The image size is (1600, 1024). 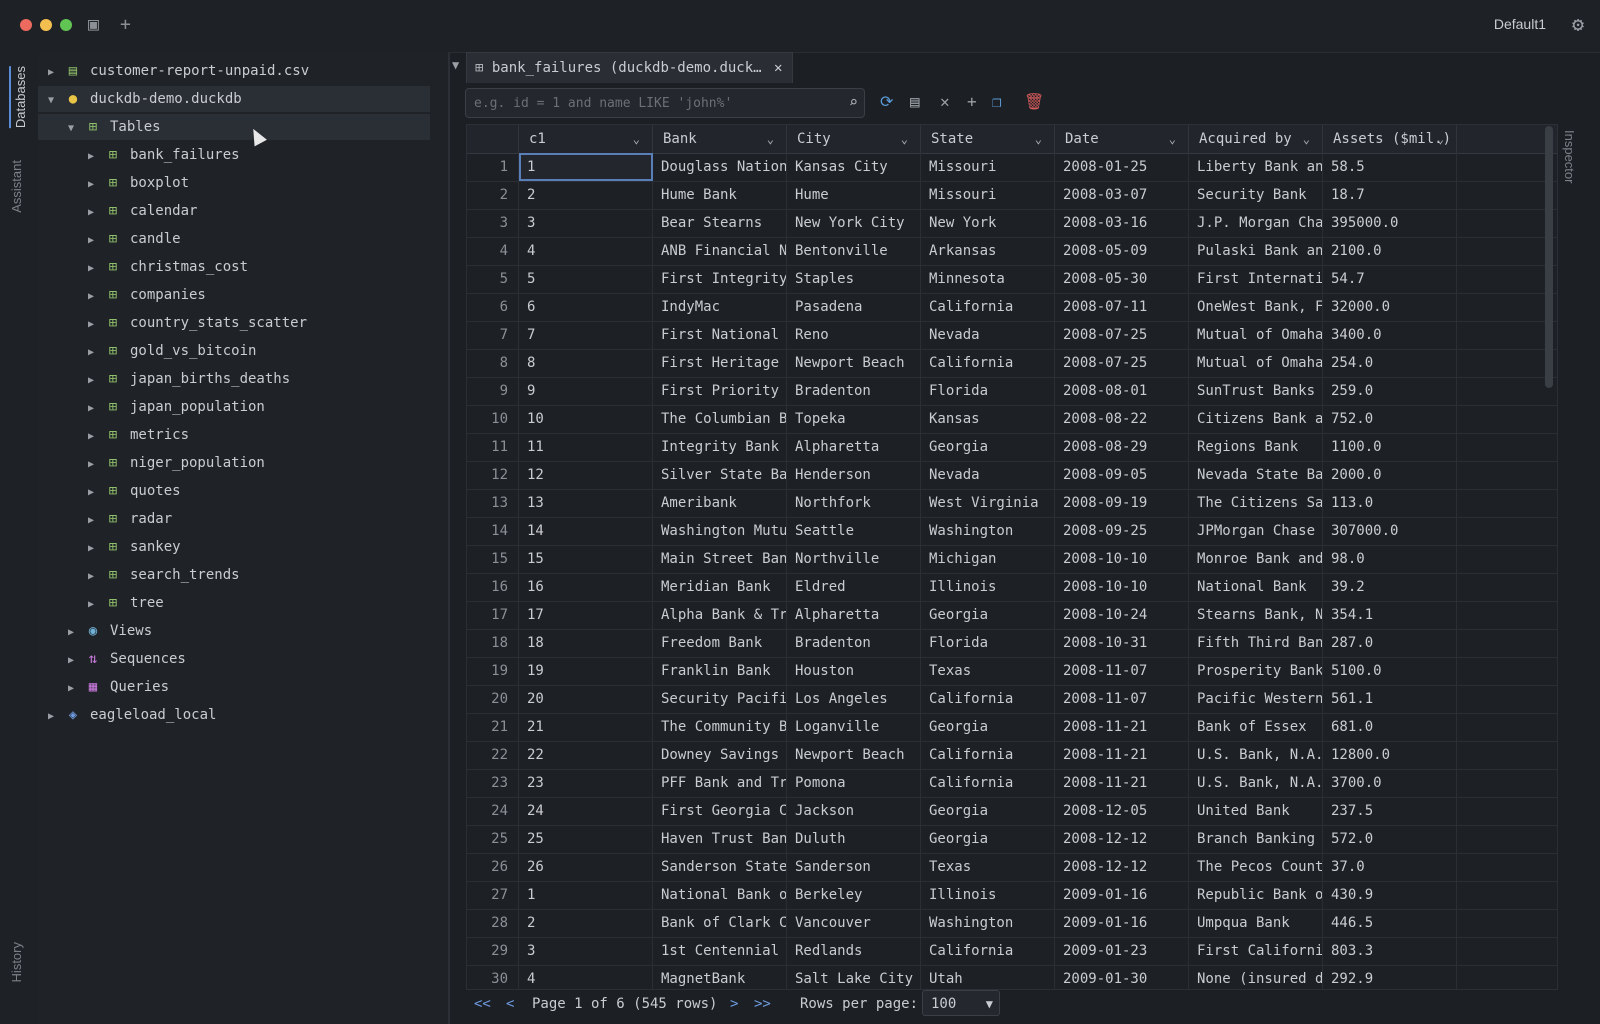 I want to click on search-icon: ⌕, so click(x=853, y=102).